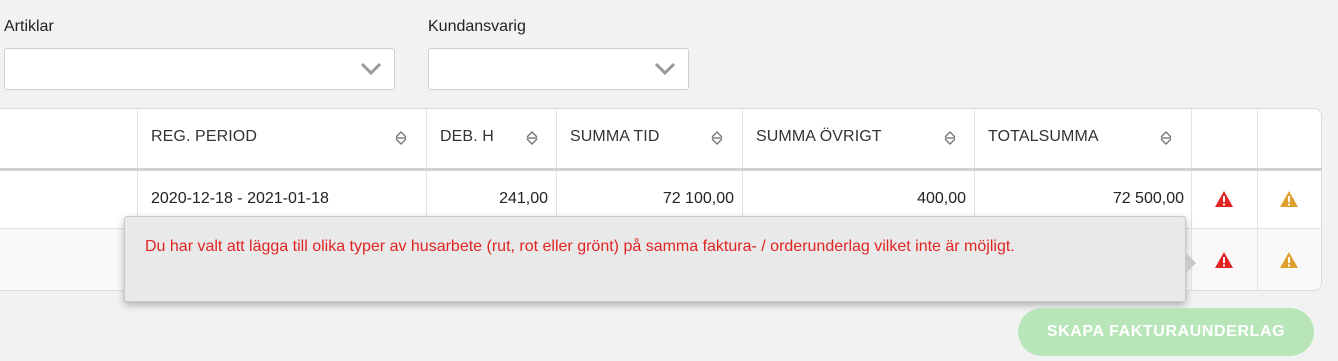 This screenshot has width=1338, height=361. What do you see at coordinates (467, 137) in the screenshot?
I see `header-deb-h: DEB. H` at bounding box center [467, 137].